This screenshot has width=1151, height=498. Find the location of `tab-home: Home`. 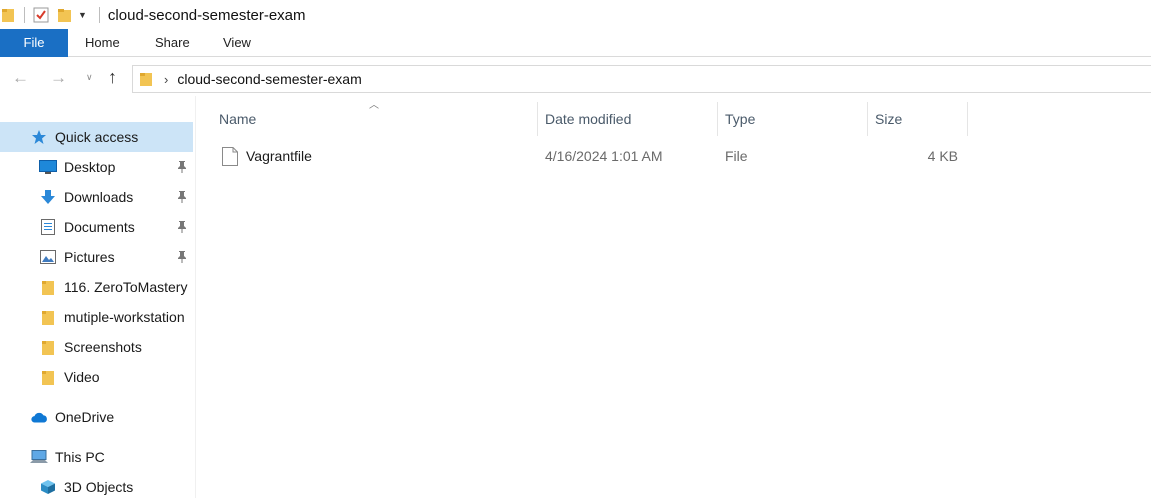

tab-home: Home is located at coordinates (102, 43).